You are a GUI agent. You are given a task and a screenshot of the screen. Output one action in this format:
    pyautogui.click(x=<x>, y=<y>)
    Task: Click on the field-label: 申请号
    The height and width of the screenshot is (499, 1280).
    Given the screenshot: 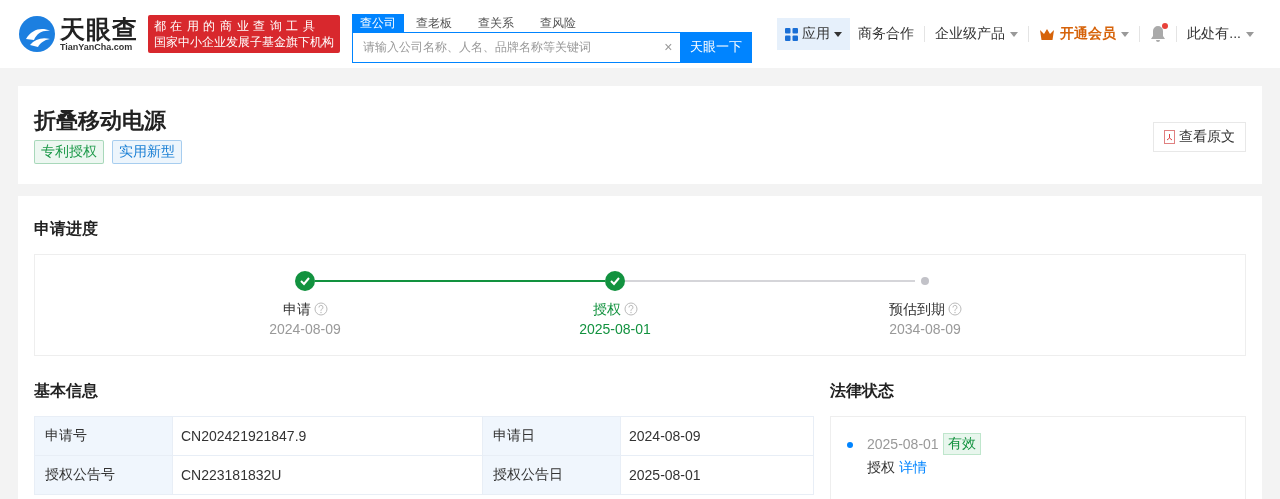 What is the action you would take?
    pyautogui.click(x=103, y=436)
    